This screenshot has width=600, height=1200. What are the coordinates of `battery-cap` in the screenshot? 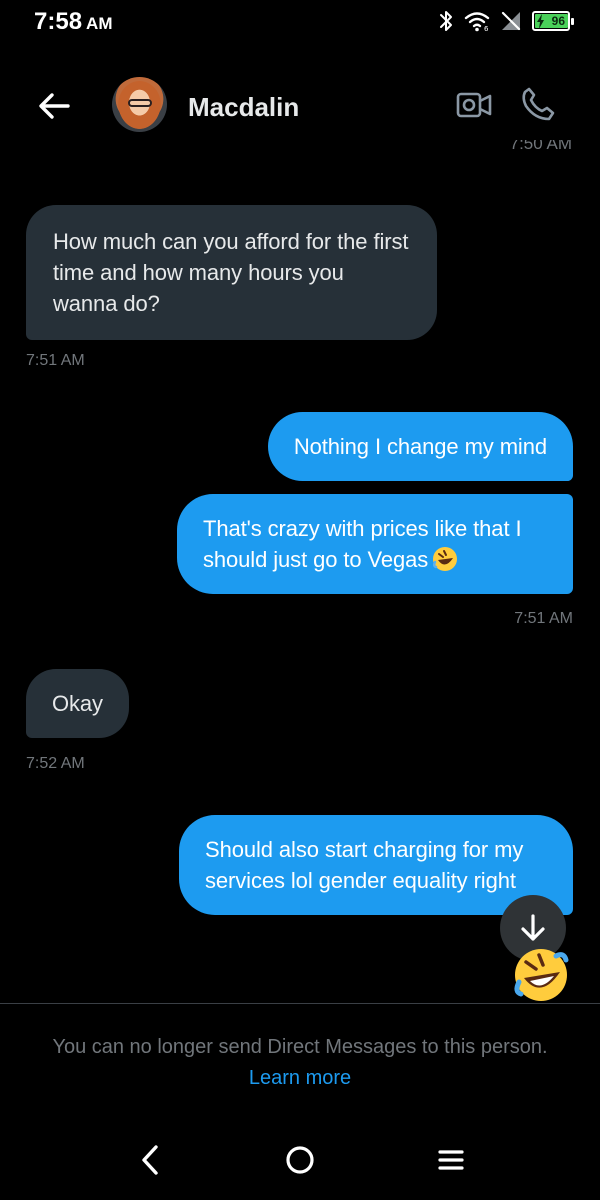 It's located at (572, 21).